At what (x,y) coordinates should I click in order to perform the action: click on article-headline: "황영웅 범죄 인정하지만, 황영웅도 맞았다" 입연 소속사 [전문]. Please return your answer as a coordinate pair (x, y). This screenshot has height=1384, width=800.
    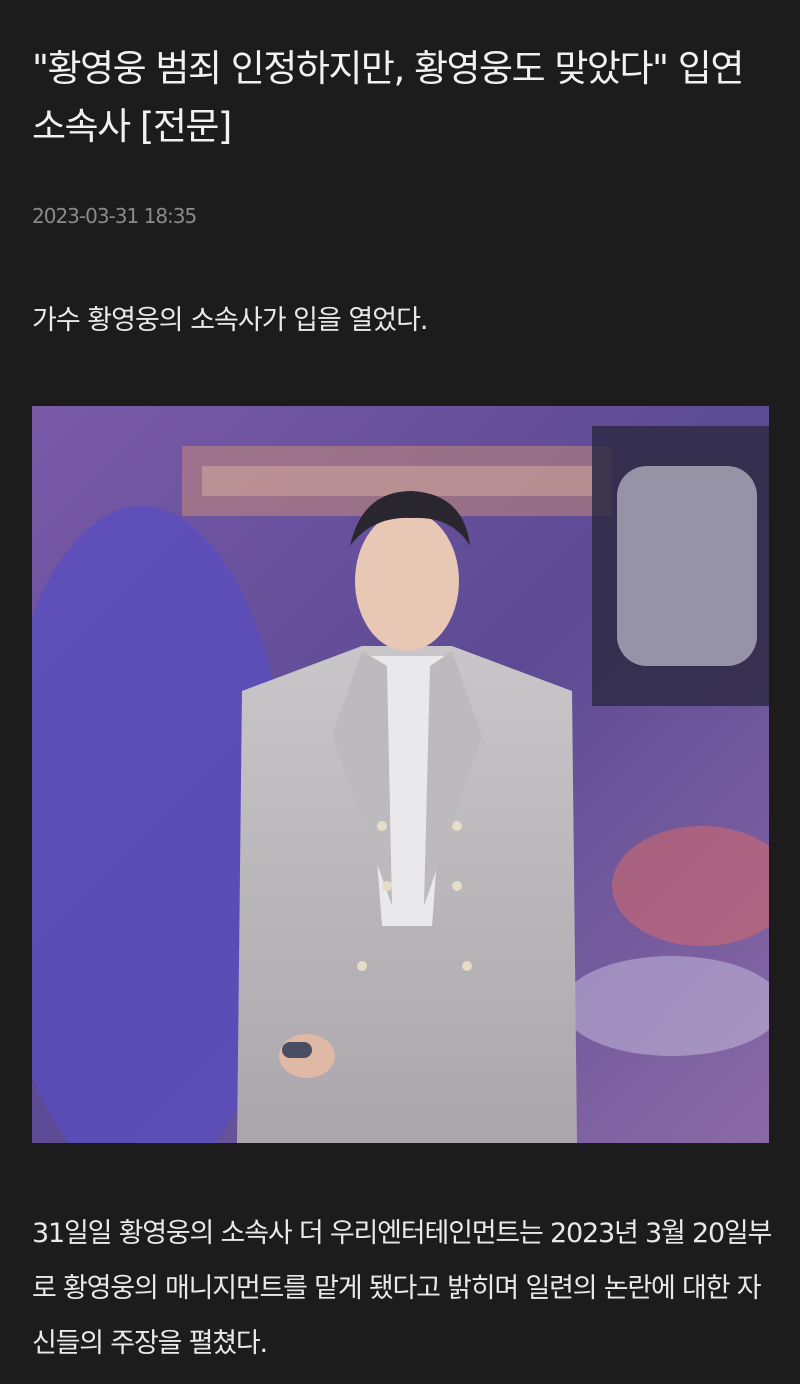
    Looking at the image, I should click on (388, 97).